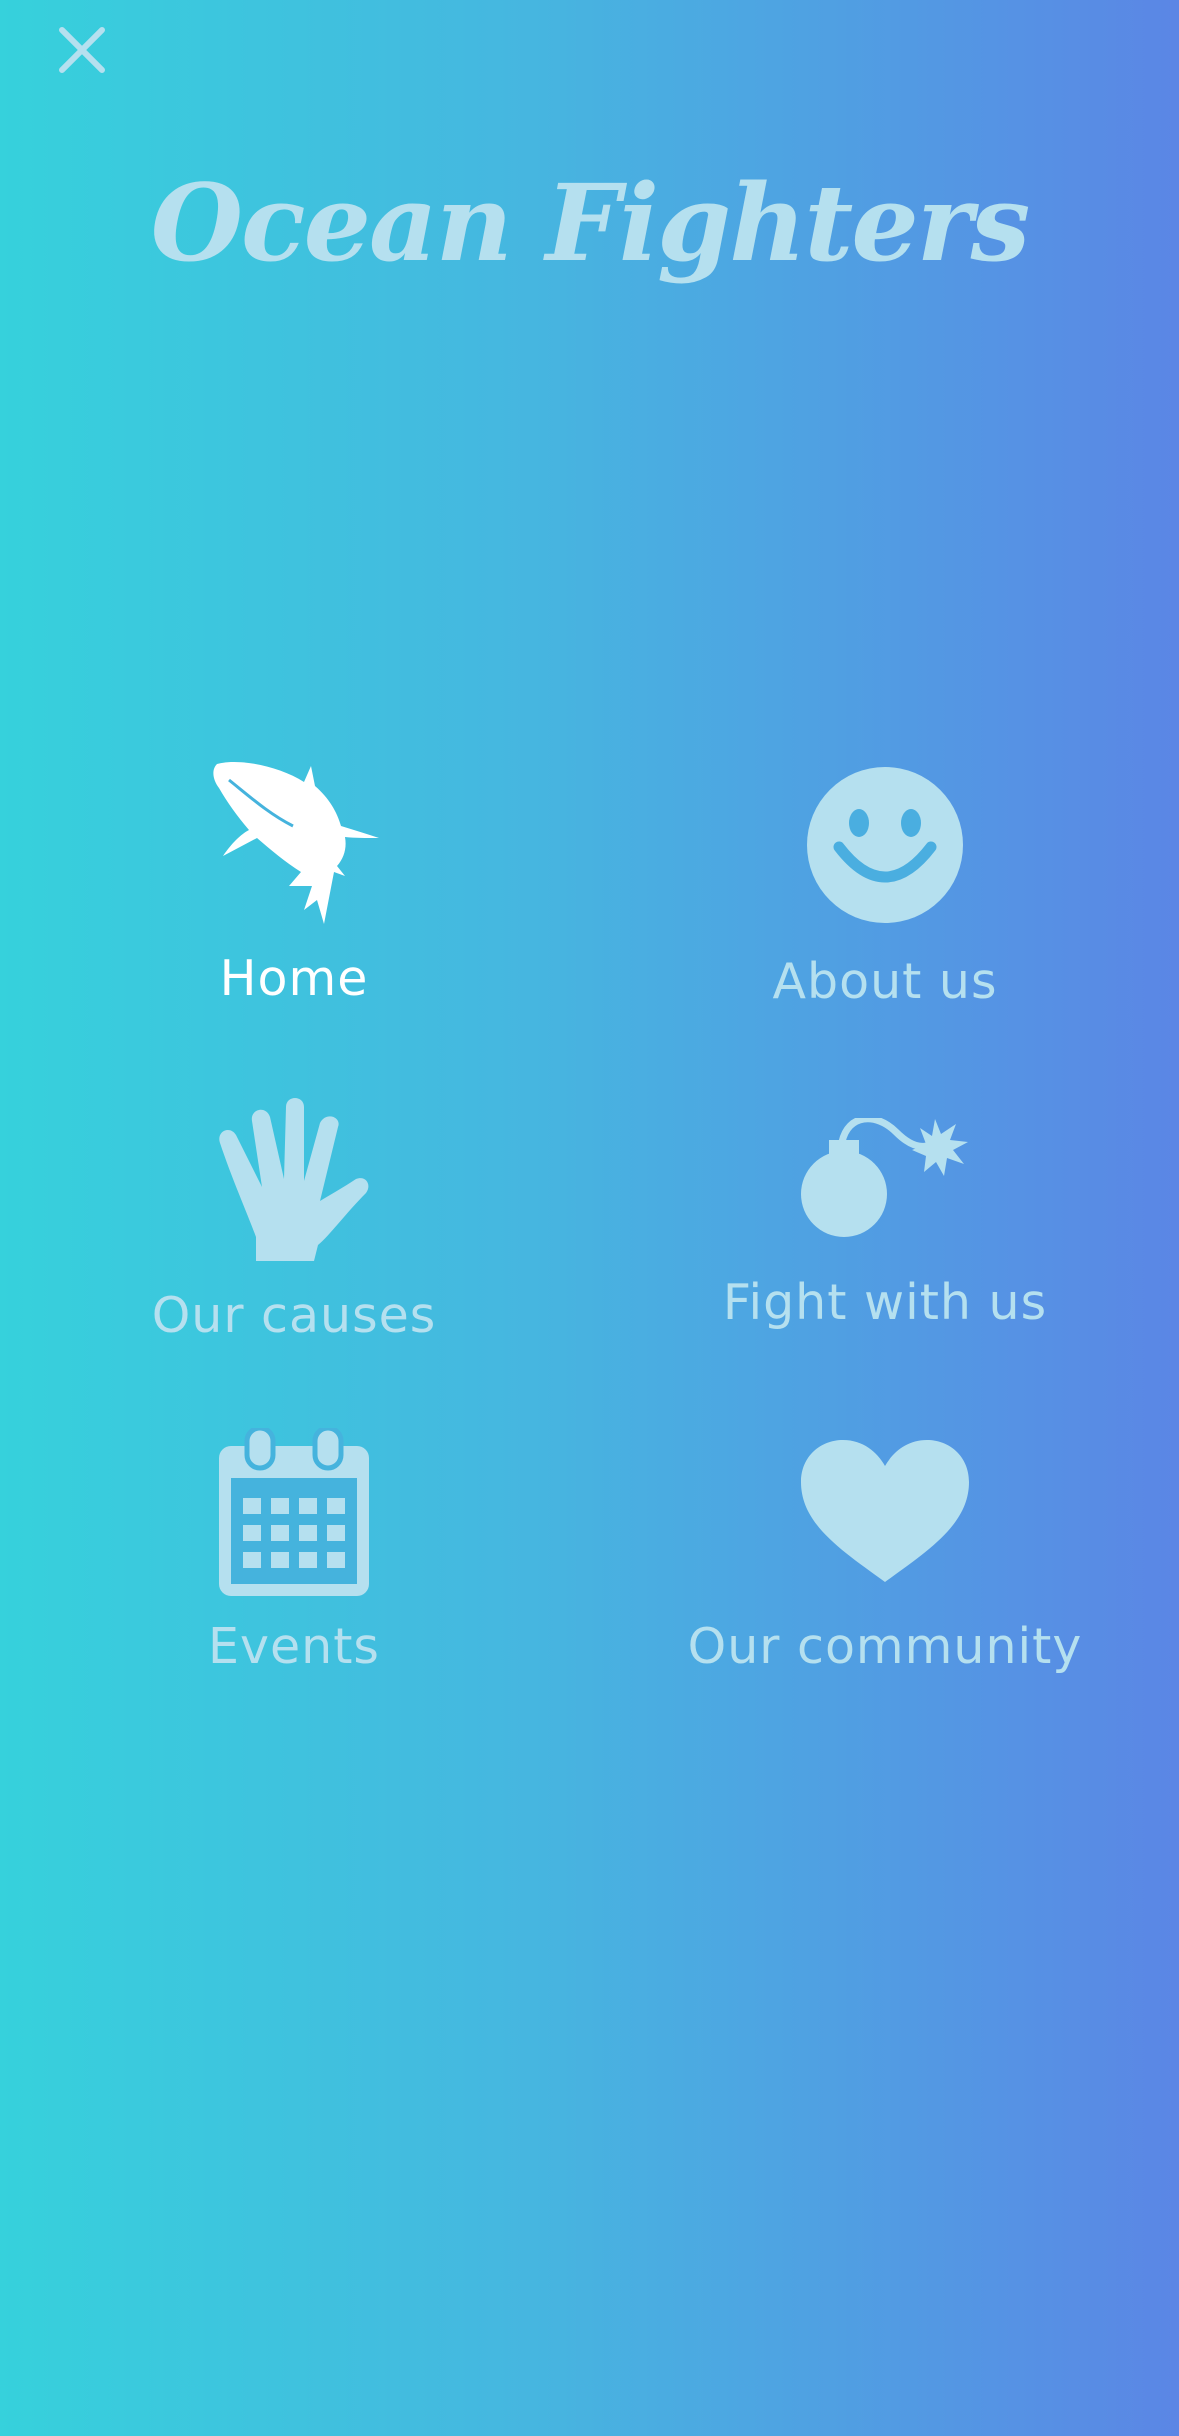  I want to click on menu-label-fight-with-us: Fight with us, so click(885, 1302).